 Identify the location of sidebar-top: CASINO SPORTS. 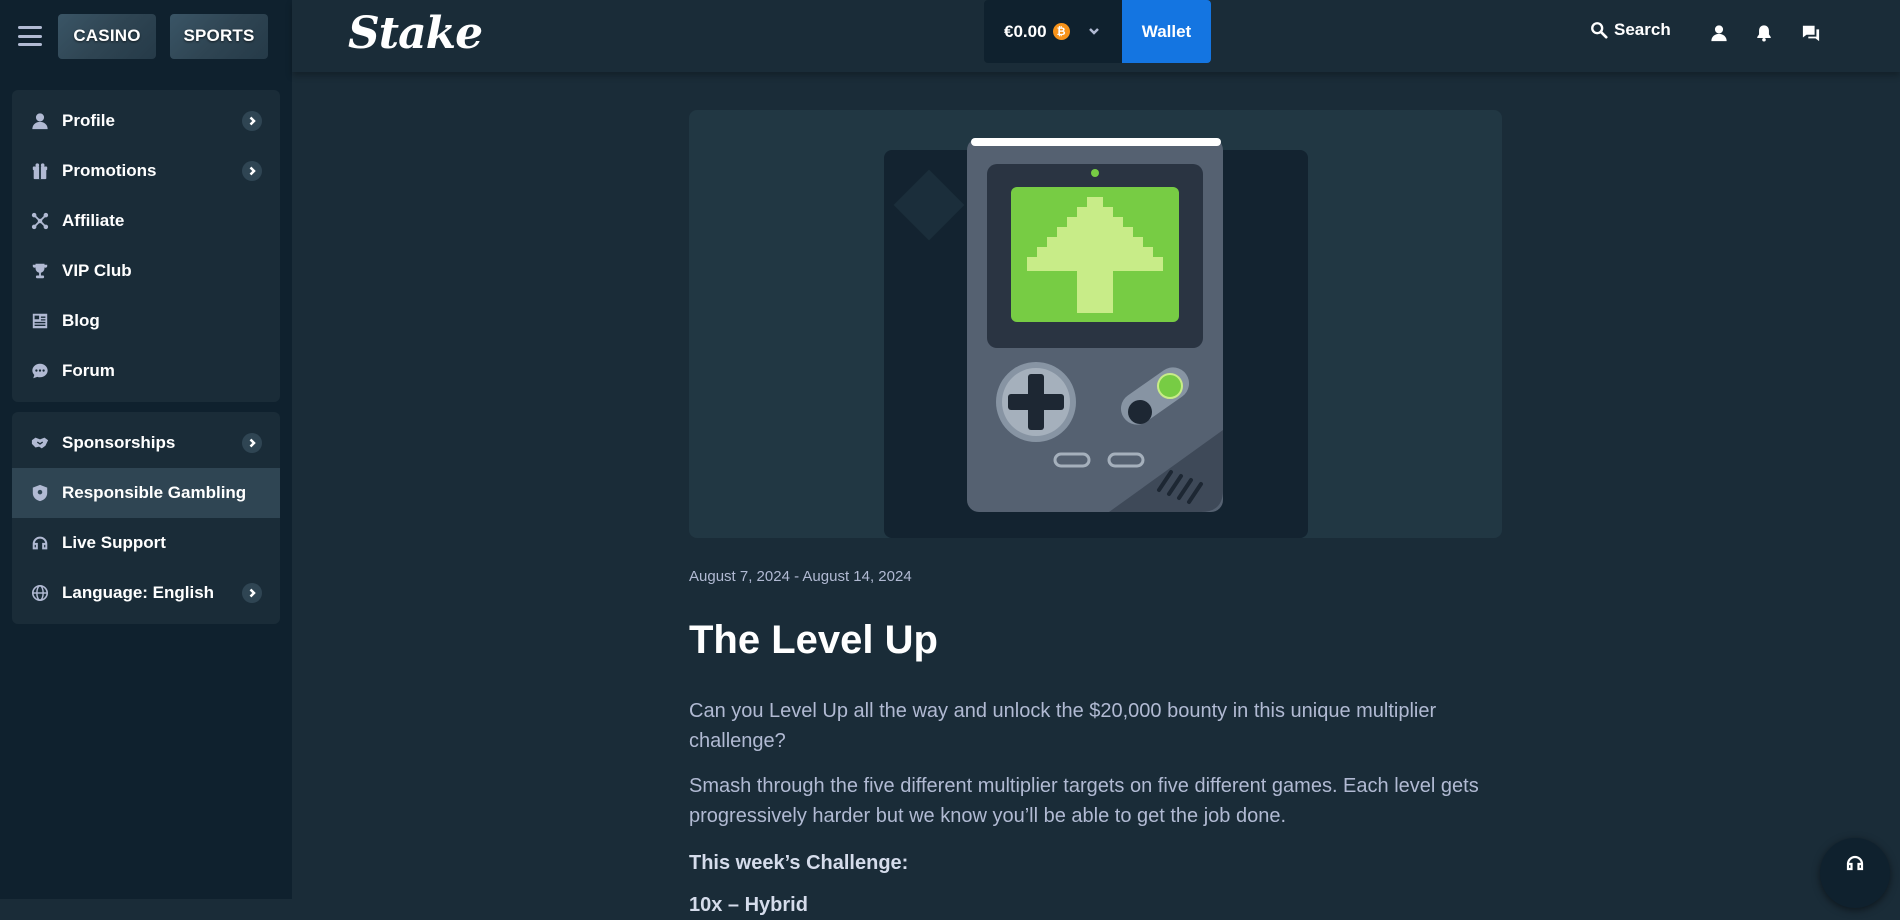
(146, 36).